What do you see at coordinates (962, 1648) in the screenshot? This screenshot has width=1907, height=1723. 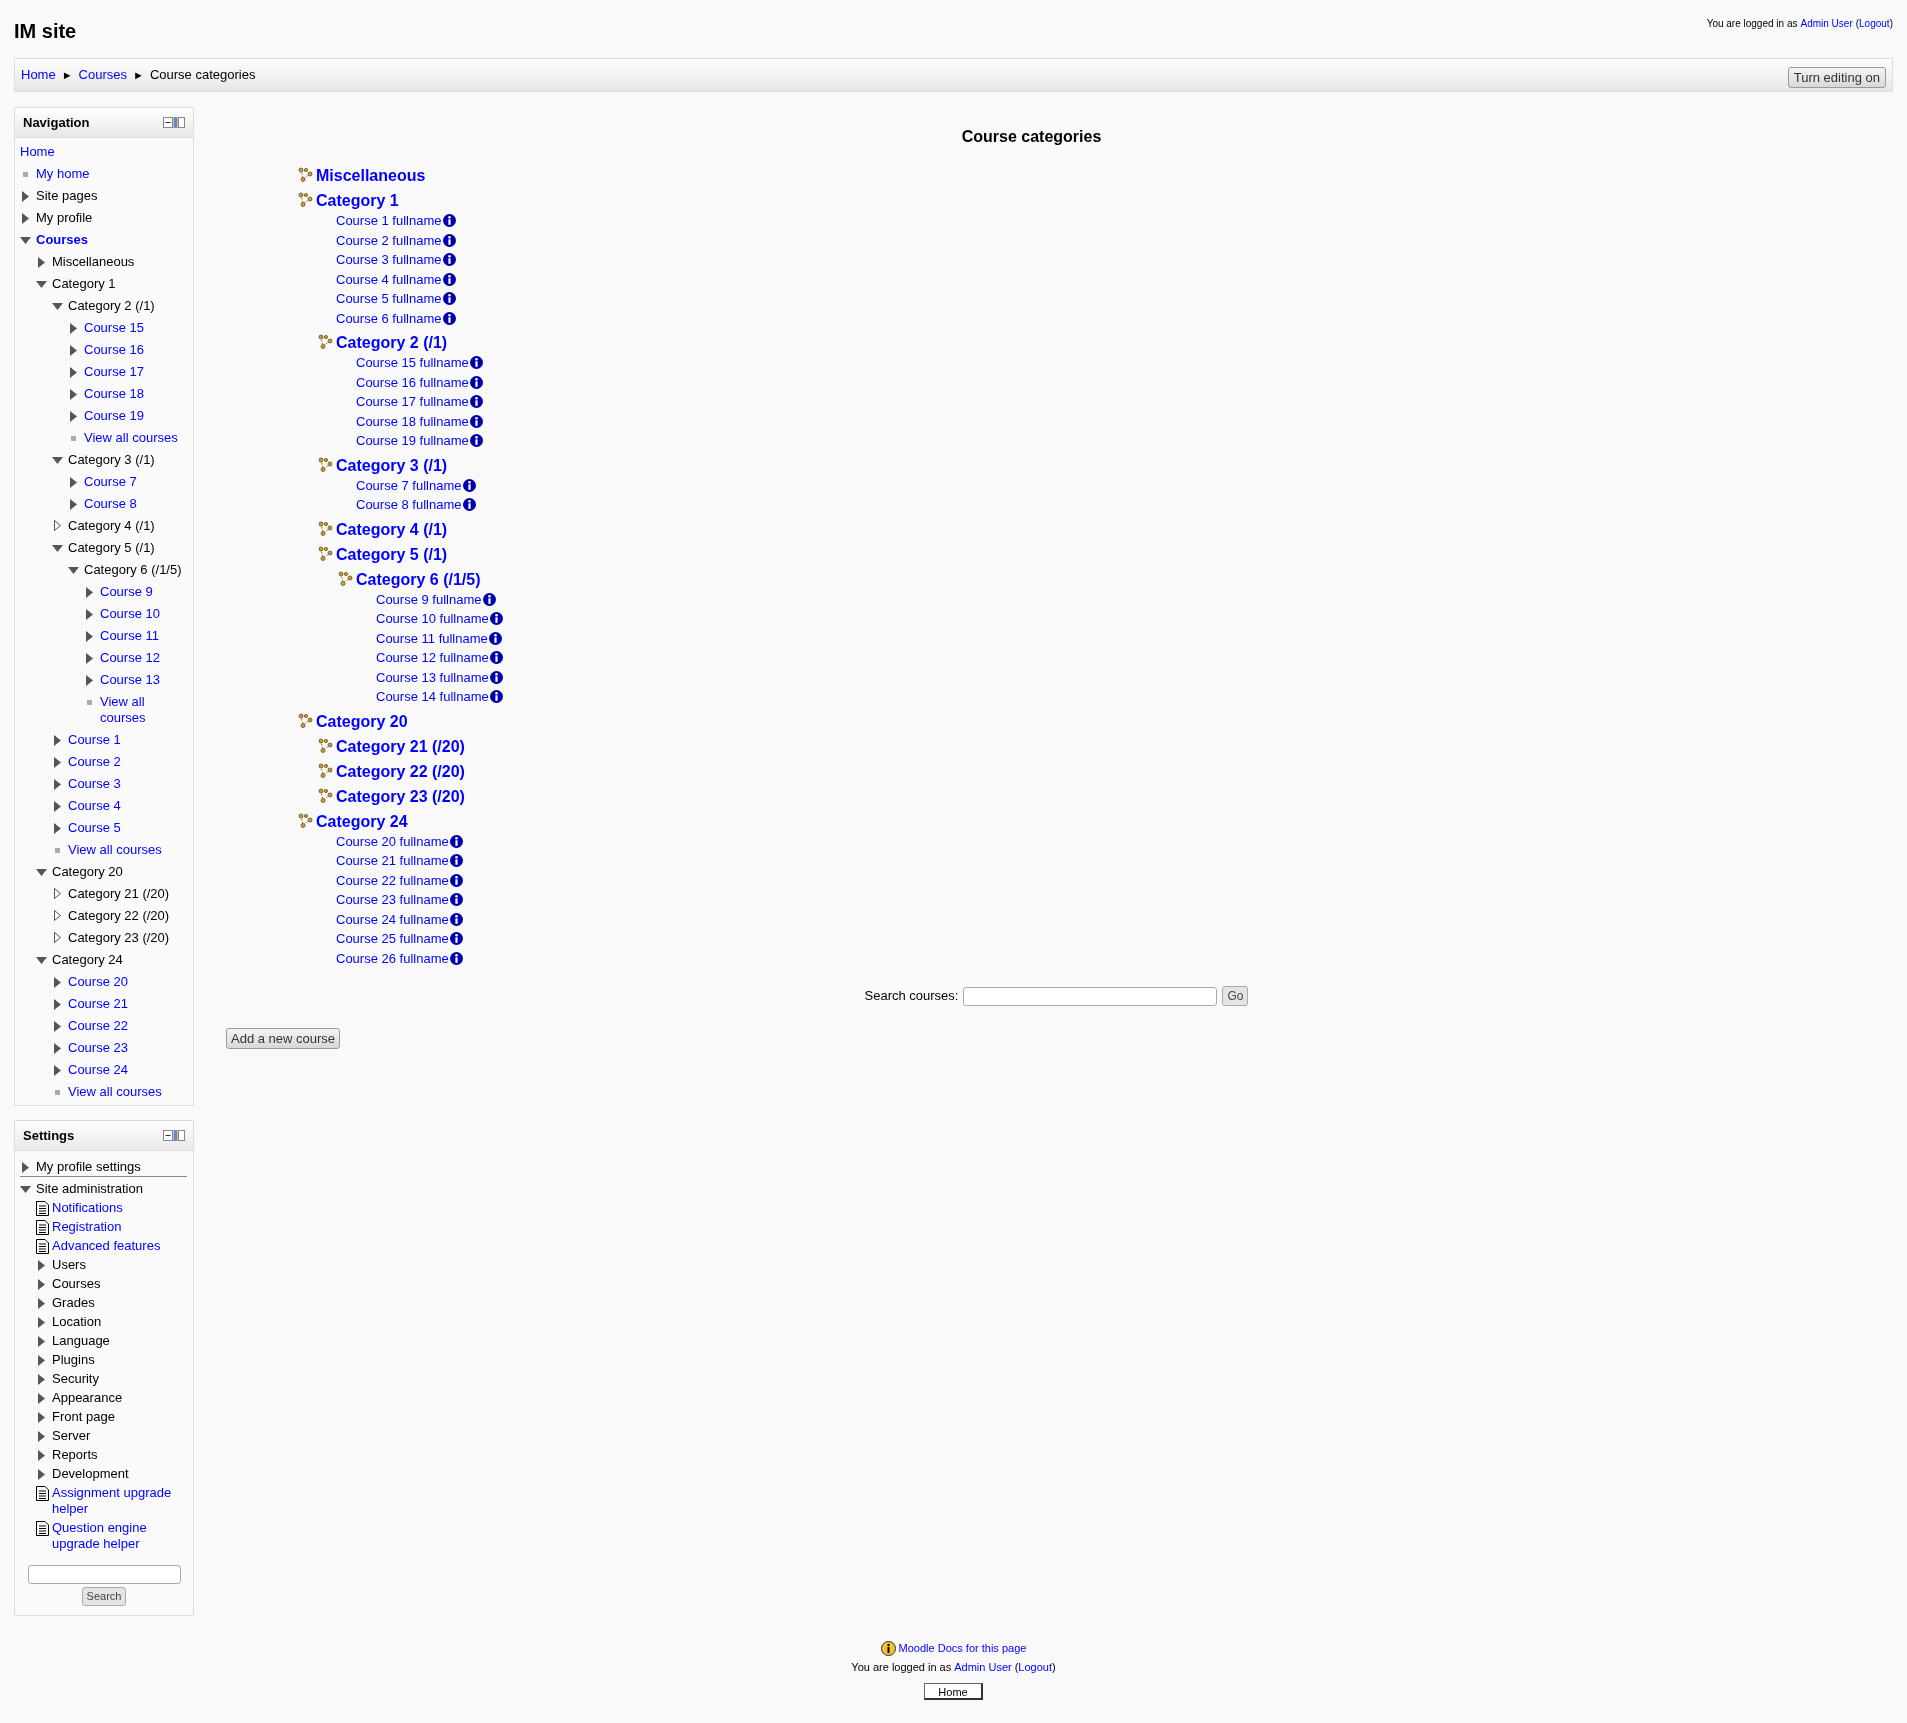 I see `moodle-docs-link: Moodle Docs for this page` at bounding box center [962, 1648].